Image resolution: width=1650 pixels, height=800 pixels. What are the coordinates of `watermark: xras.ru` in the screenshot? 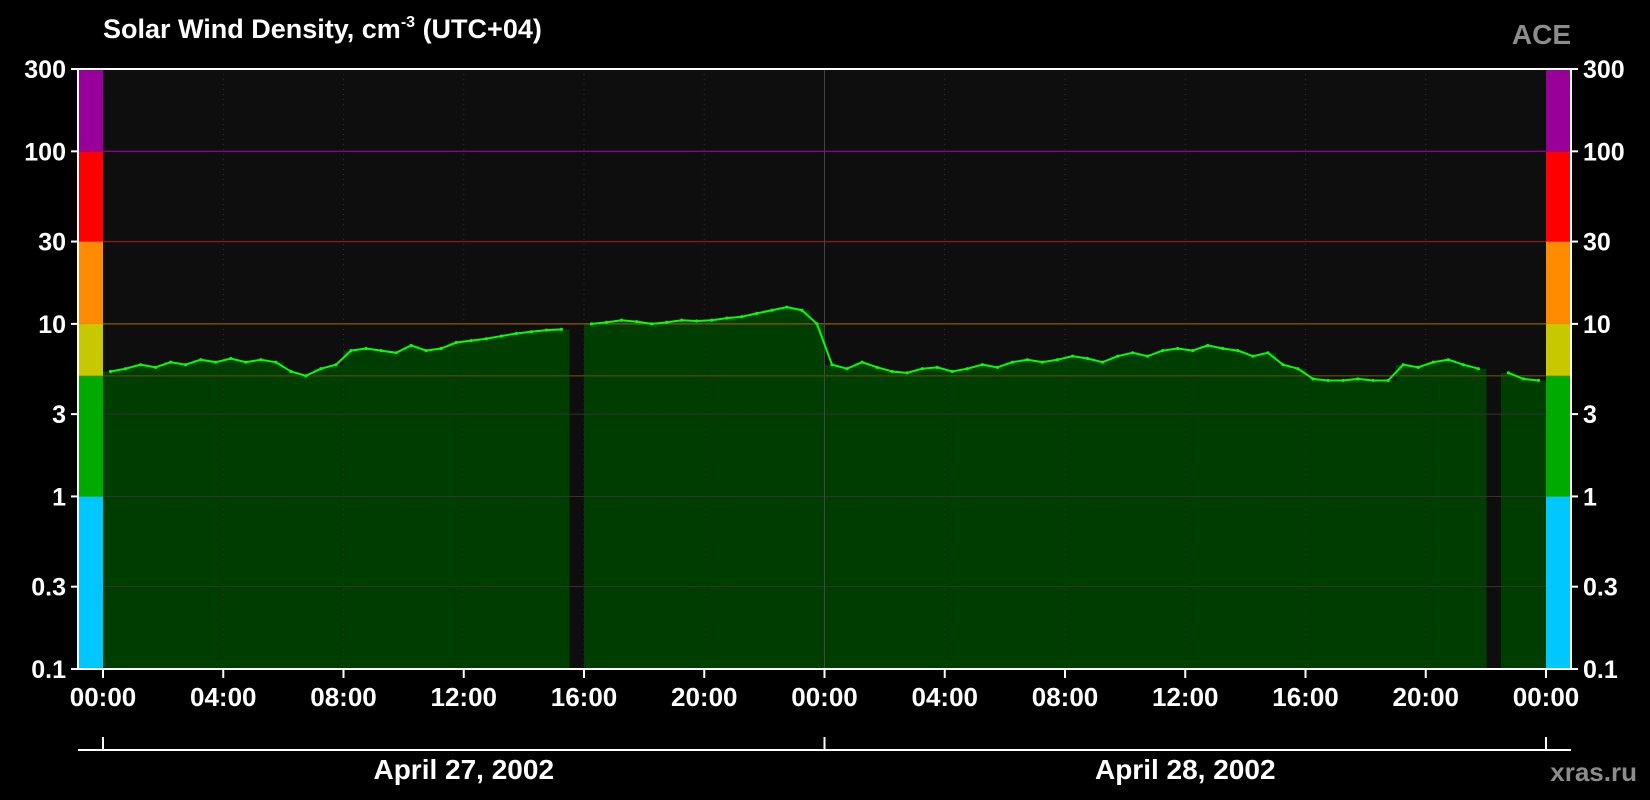 It's located at (1593, 772).